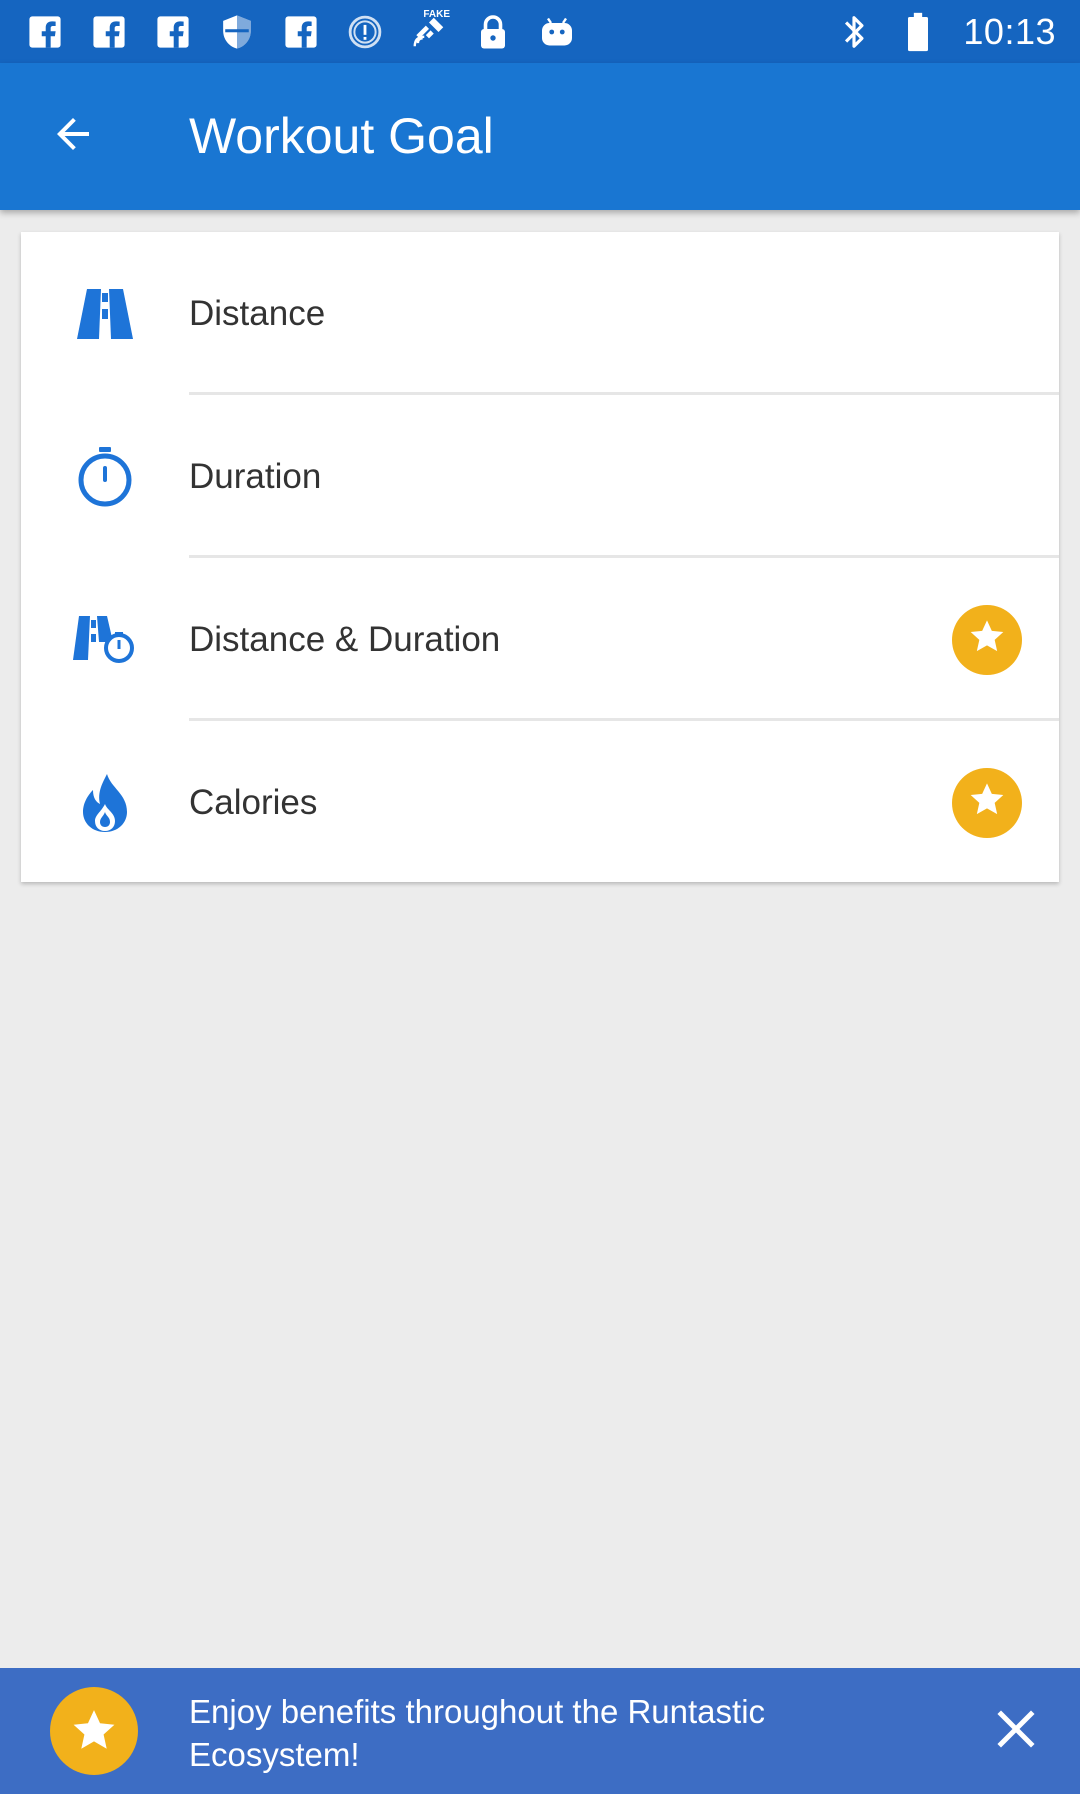 Image resolution: width=1080 pixels, height=1794 pixels. I want to click on goal-option-duration: Duration, so click(540, 476).